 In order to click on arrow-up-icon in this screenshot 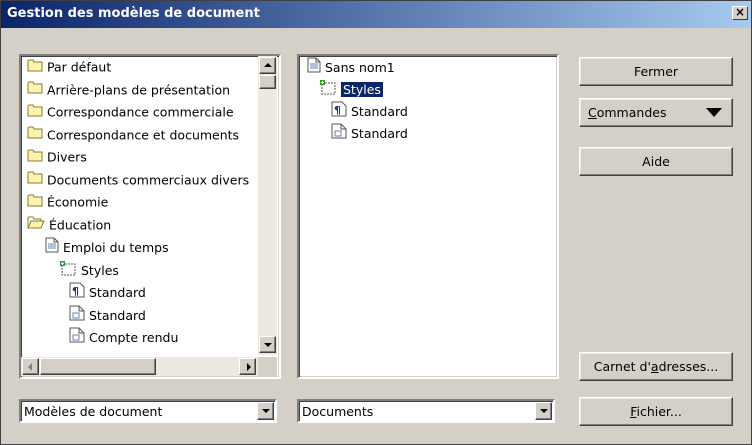, I will do `click(267, 64)`.